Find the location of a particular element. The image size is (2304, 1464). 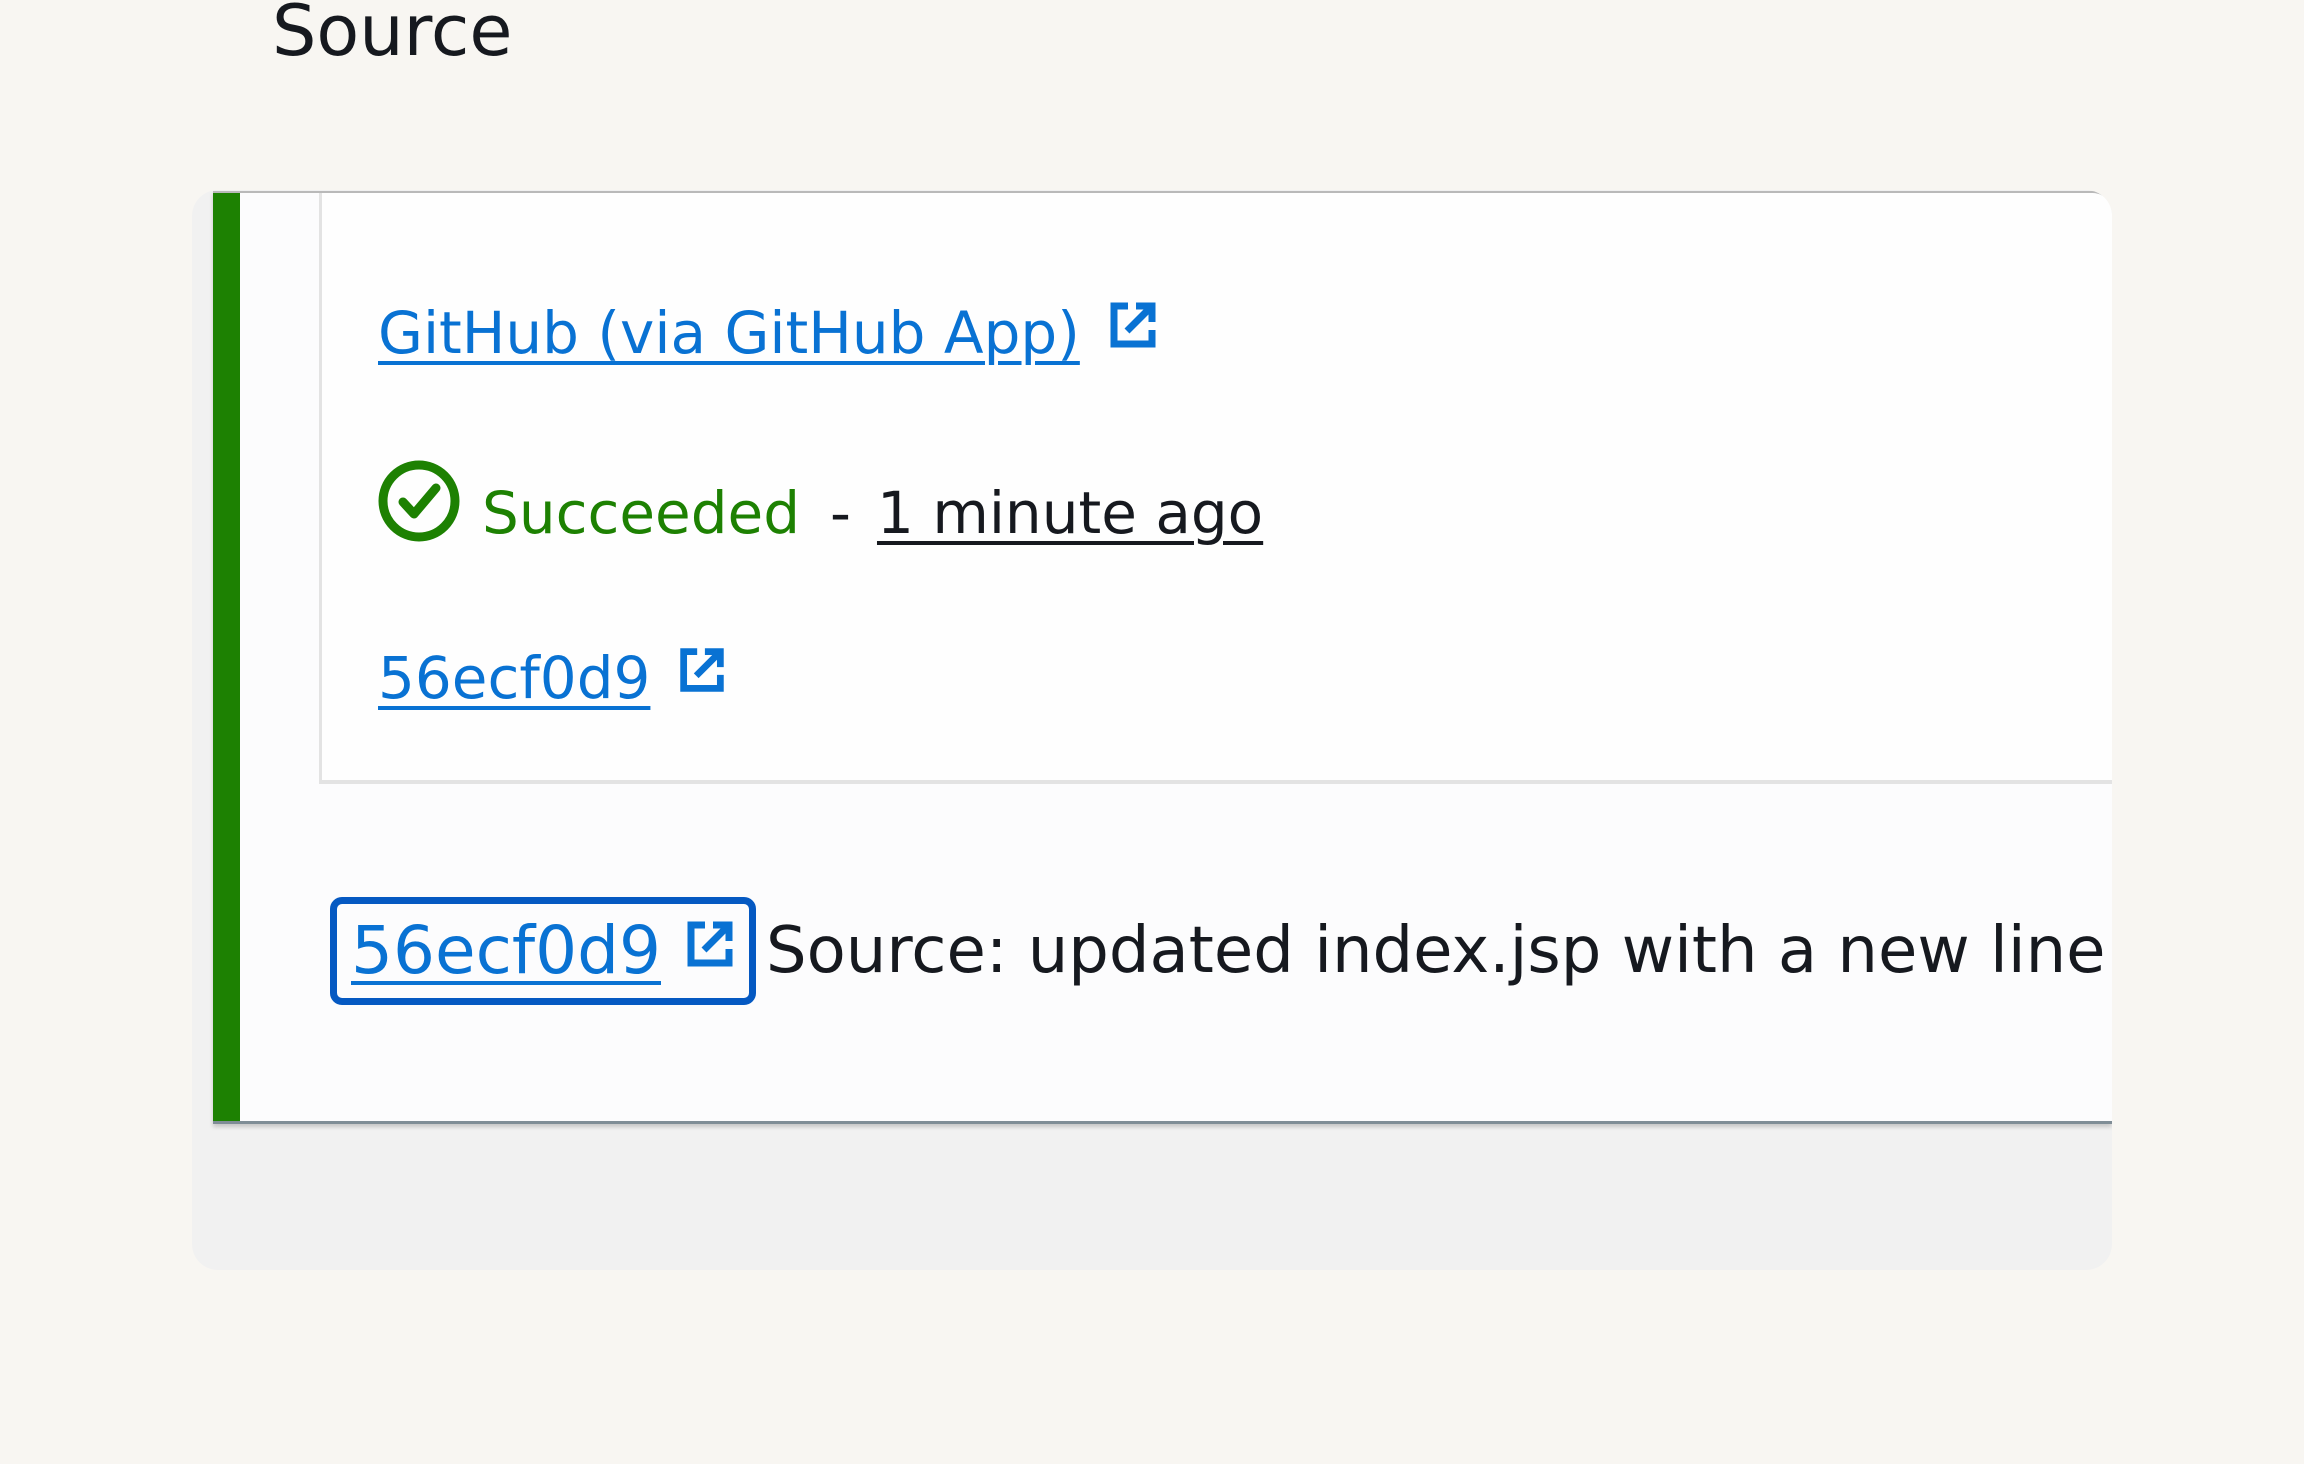

check-circle-icon is located at coordinates (419, 512).